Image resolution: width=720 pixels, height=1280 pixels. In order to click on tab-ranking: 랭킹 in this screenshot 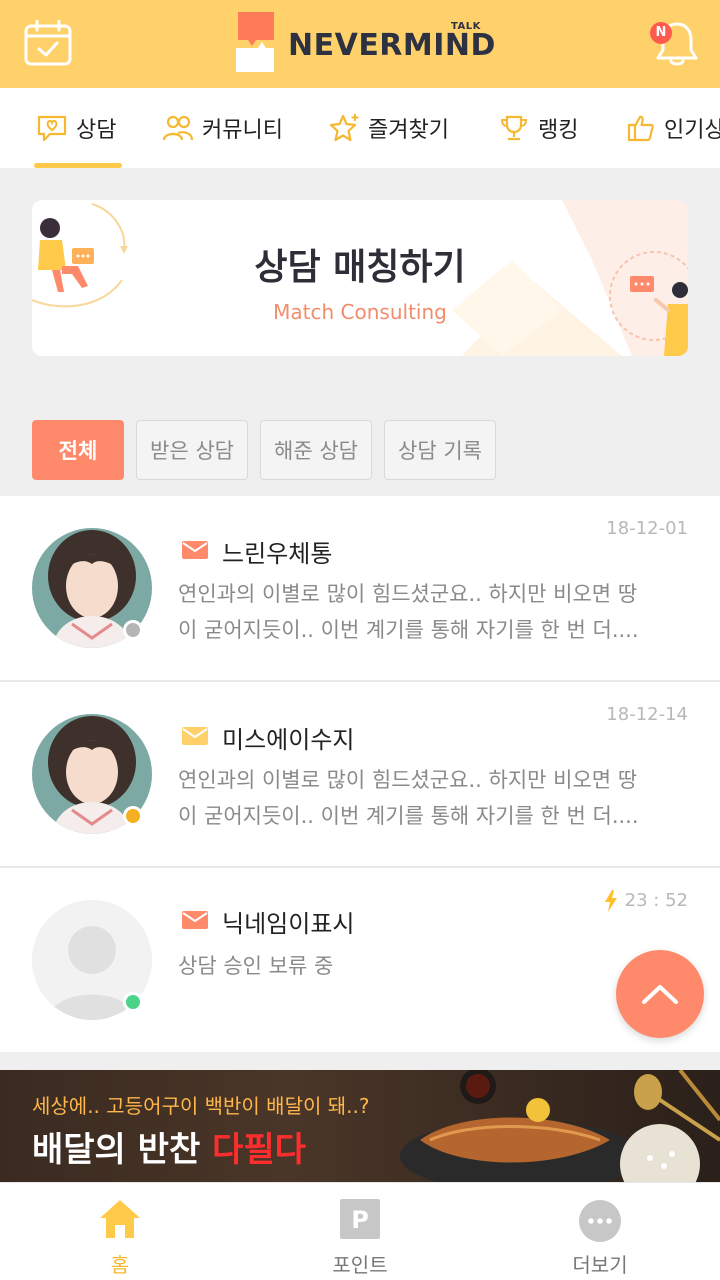, I will do `click(538, 128)`.